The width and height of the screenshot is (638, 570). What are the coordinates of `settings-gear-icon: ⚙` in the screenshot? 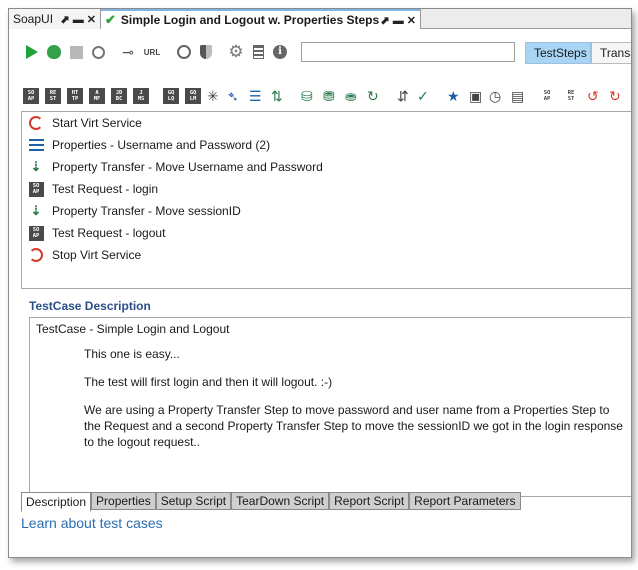 It's located at (236, 51).